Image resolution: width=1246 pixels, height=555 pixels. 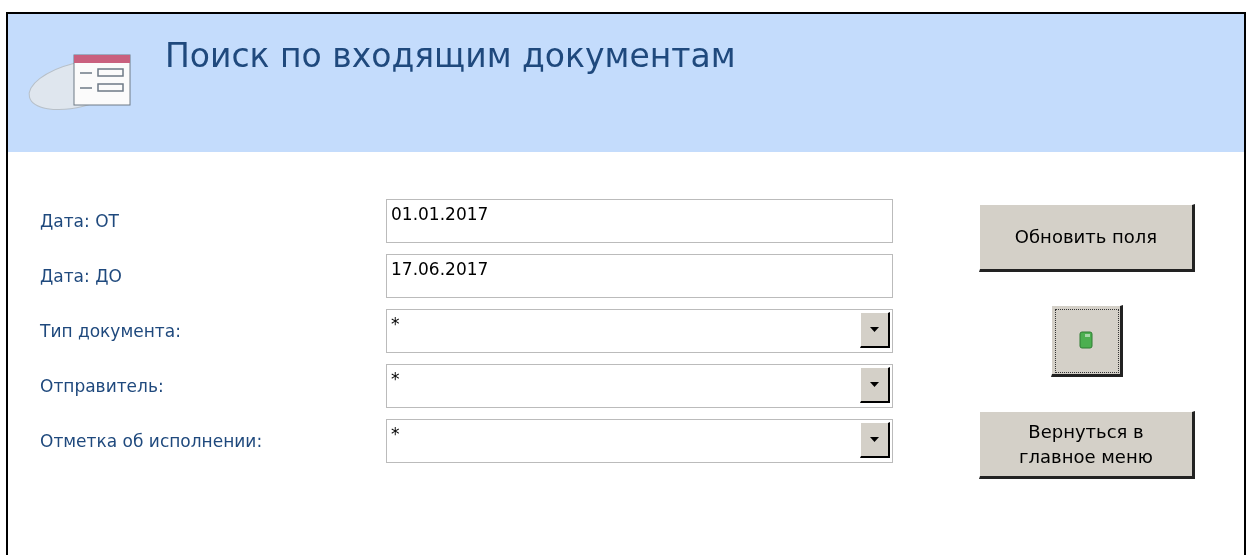 What do you see at coordinates (639, 276) in the screenshot?
I see `date-field: 17.06.2017` at bounding box center [639, 276].